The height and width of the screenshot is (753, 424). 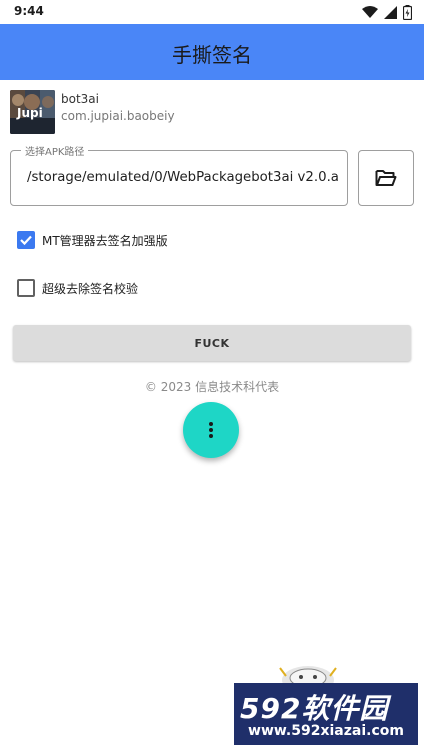 I want to click on check-icon, so click(x=26, y=240).